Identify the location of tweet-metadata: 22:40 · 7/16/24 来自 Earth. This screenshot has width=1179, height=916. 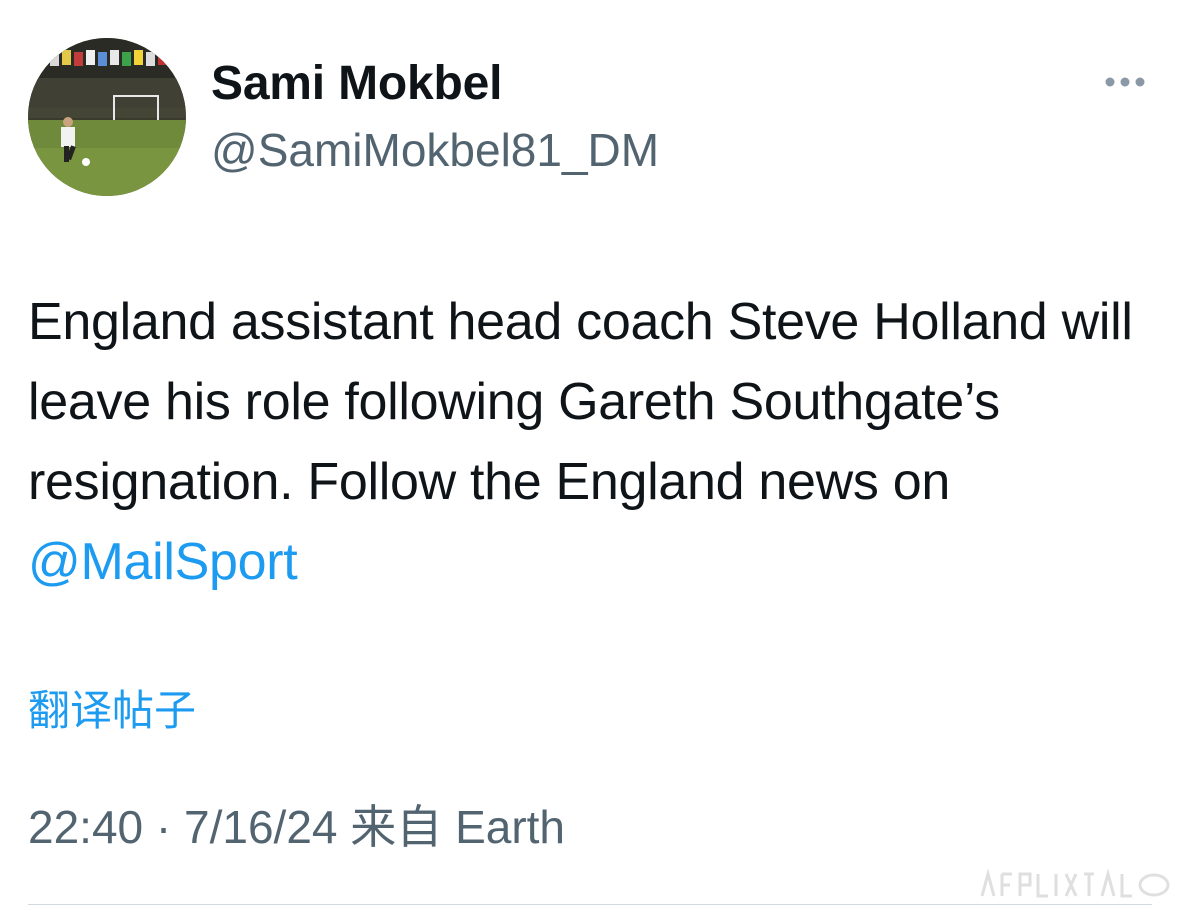
(296, 827).